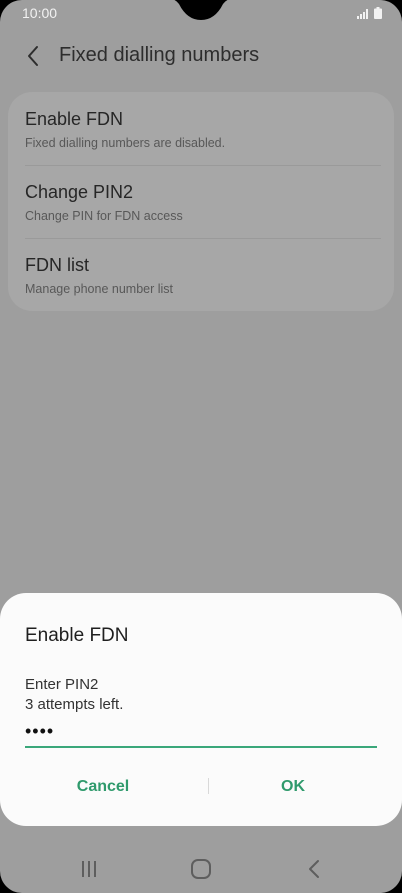  I want to click on setting-subtitle: Change PIN for FDN access, so click(104, 216).